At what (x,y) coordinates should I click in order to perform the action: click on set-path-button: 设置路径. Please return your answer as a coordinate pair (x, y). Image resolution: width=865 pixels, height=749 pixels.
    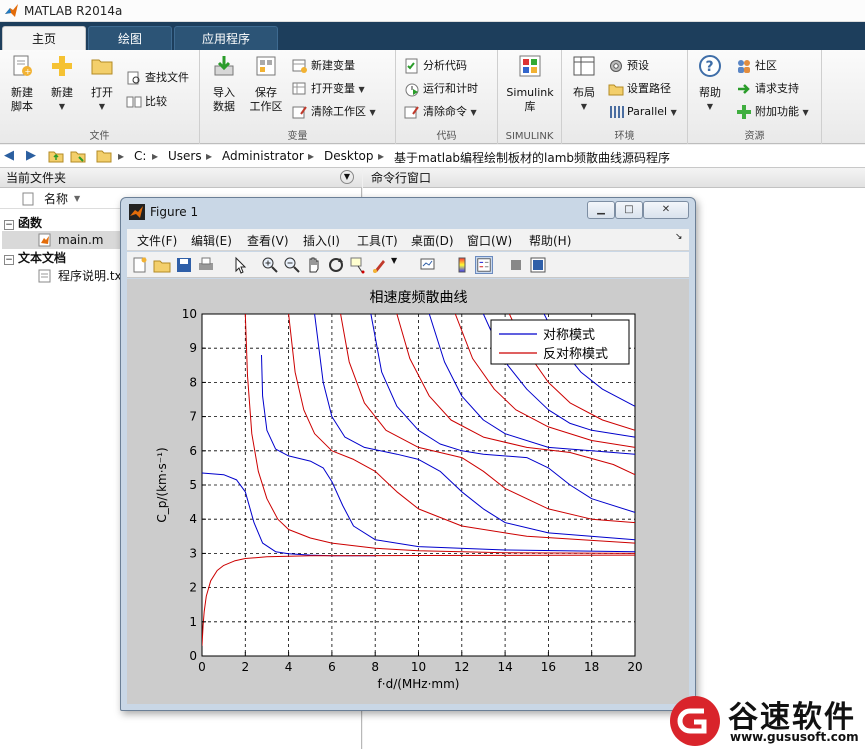
    Looking at the image, I should click on (639, 89).